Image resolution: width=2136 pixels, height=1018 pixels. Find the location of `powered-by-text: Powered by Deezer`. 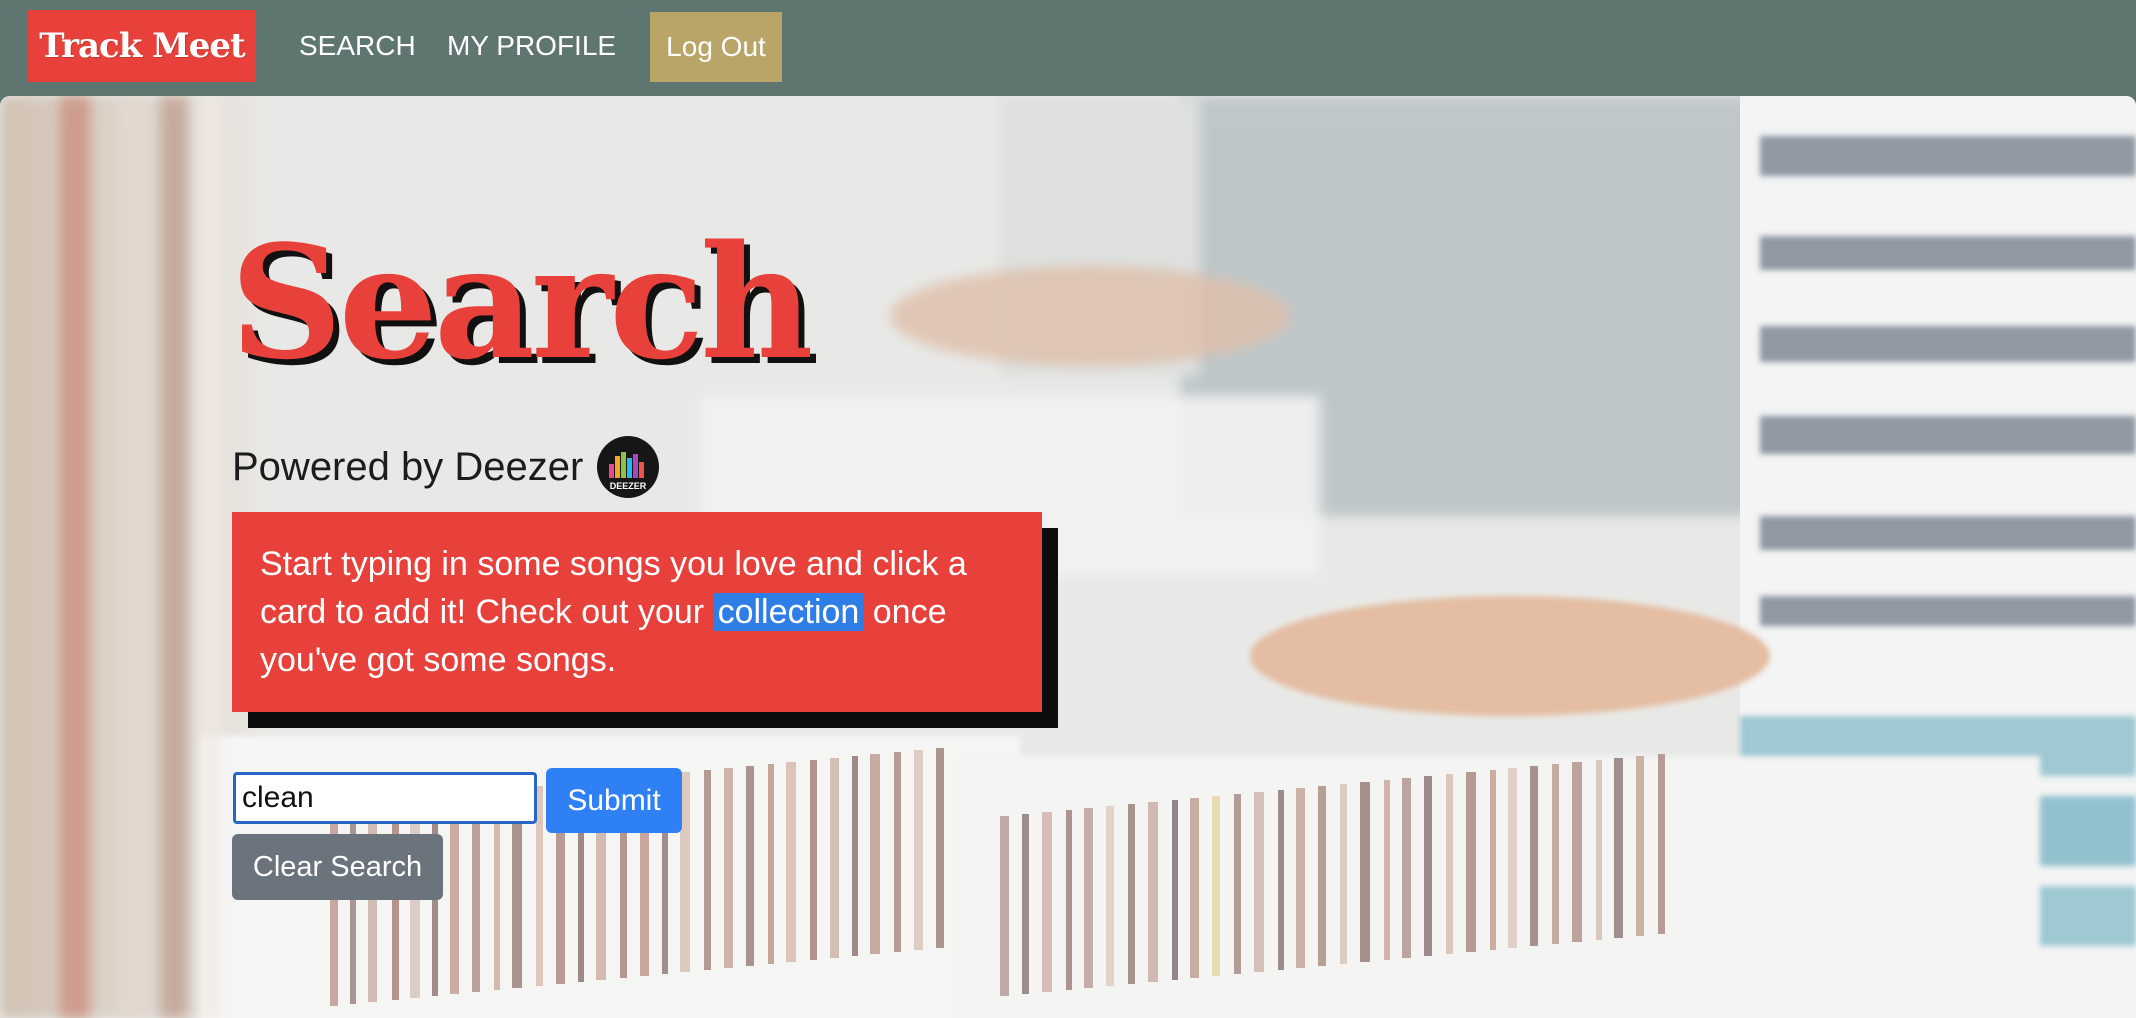

powered-by-text: Powered by Deezer is located at coordinates (408, 467).